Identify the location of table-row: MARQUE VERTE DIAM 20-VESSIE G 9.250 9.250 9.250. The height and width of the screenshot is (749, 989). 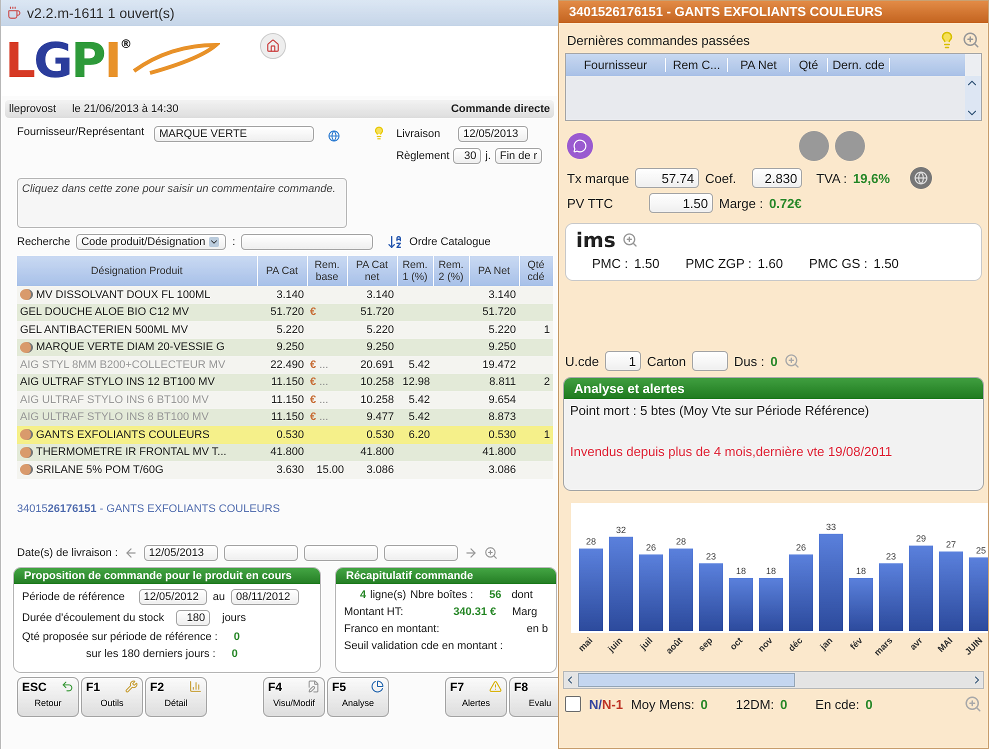
(285, 347).